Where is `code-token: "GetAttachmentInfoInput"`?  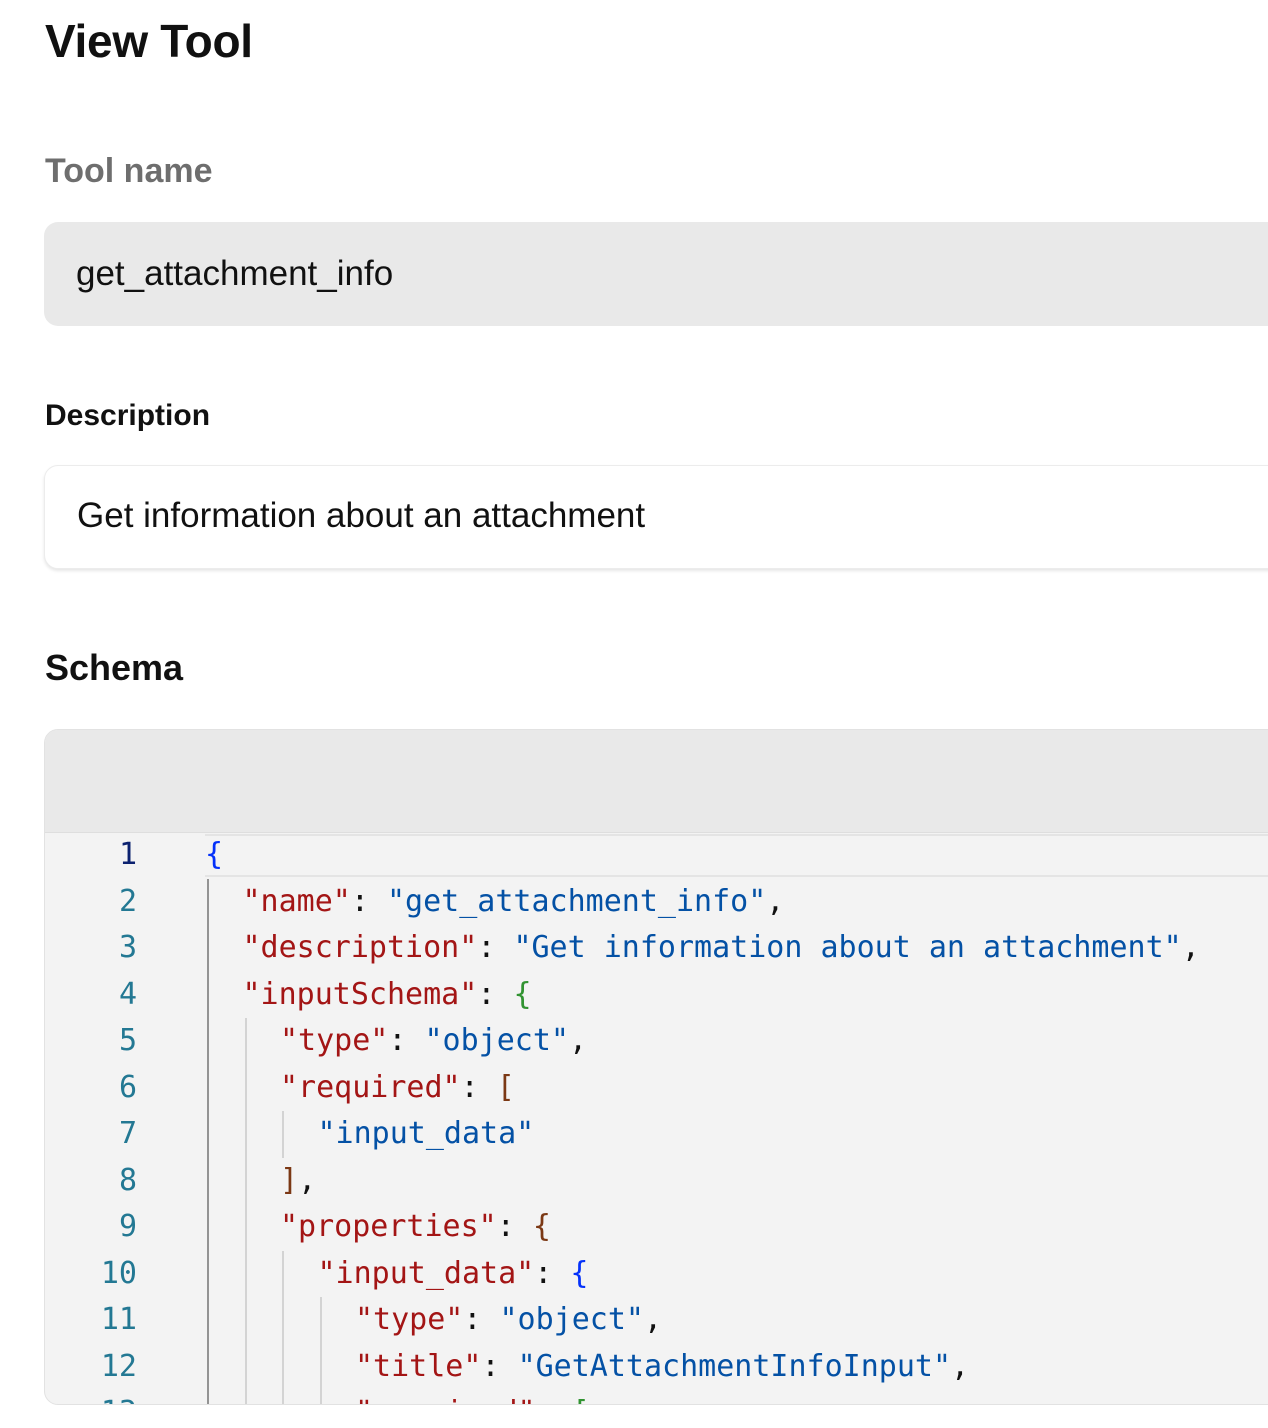 code-token: "GetAttachmentInfoInput" is located at coordinates (734, 1366).